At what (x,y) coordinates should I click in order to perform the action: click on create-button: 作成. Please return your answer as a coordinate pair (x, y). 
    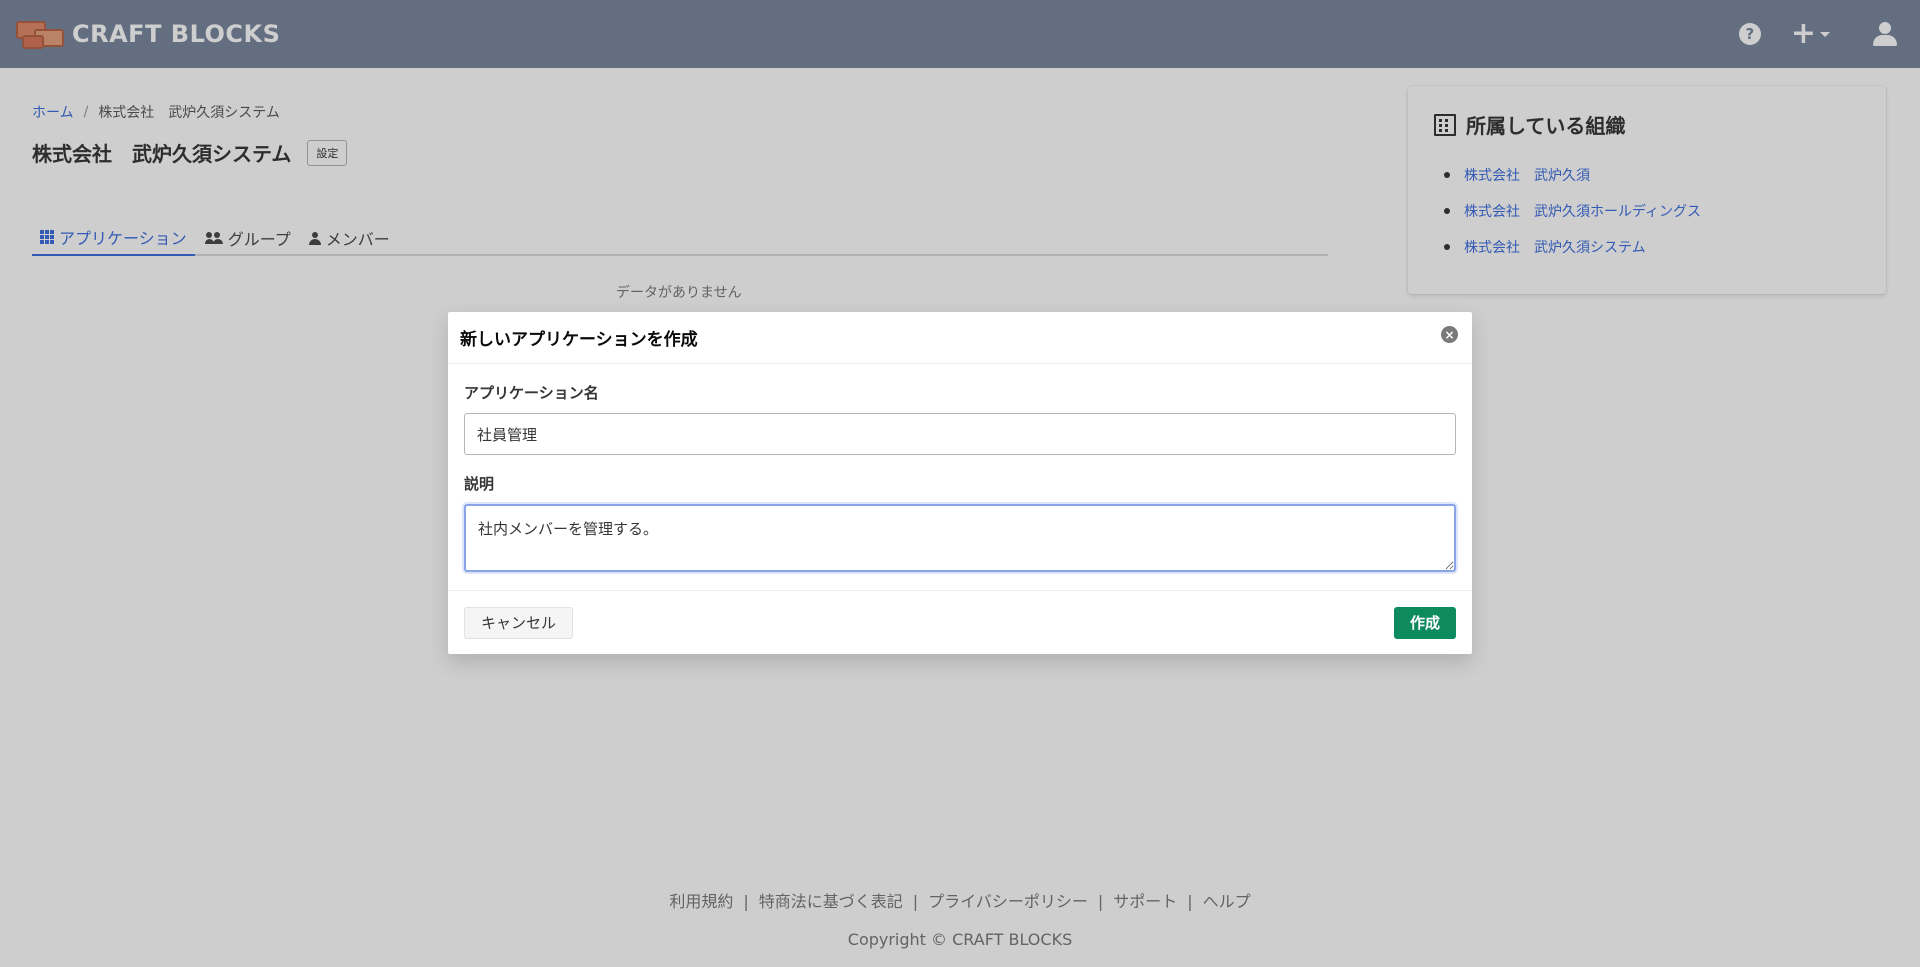
    Looking at the image, I should click on (1424, 622).